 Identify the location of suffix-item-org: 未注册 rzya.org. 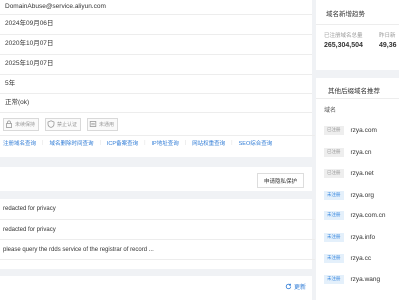
(349, 195).